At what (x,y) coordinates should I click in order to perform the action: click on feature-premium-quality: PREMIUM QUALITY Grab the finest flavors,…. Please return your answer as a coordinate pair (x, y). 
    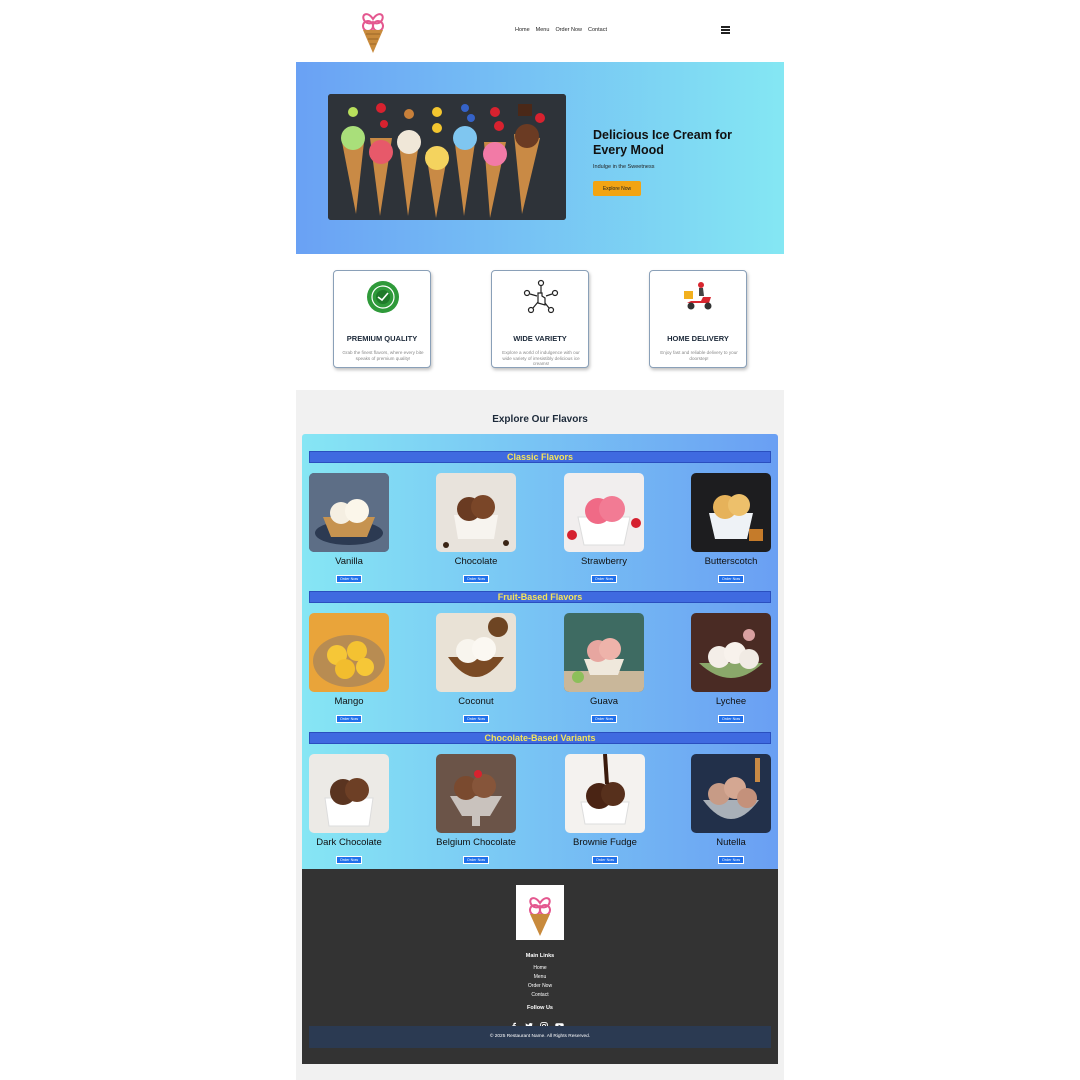
    Looking at the image, I should click on (382, 319).